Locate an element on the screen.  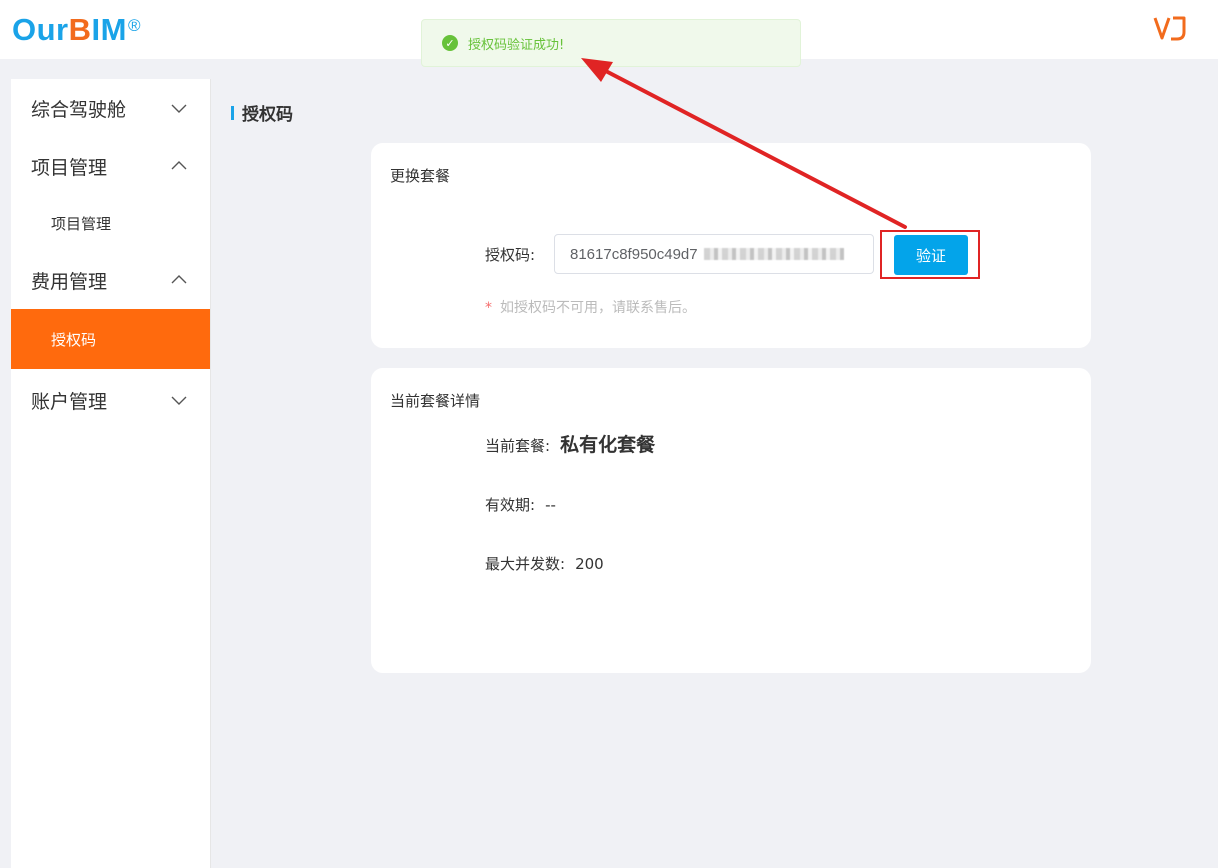
validity-label: 有效期: is located at coordinates (510, 505).